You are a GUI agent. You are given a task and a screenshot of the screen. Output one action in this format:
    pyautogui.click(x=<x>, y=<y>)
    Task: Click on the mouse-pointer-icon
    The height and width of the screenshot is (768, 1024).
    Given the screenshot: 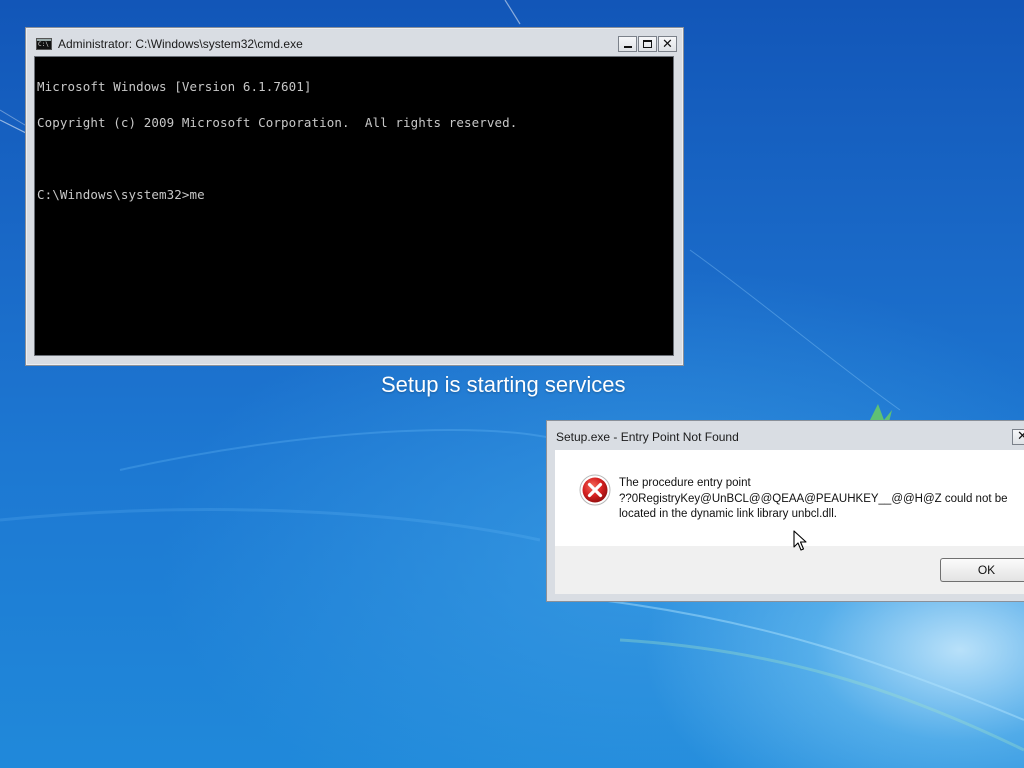 What is the action you would take?
    pyautogui.click(x=800, y=540)
    